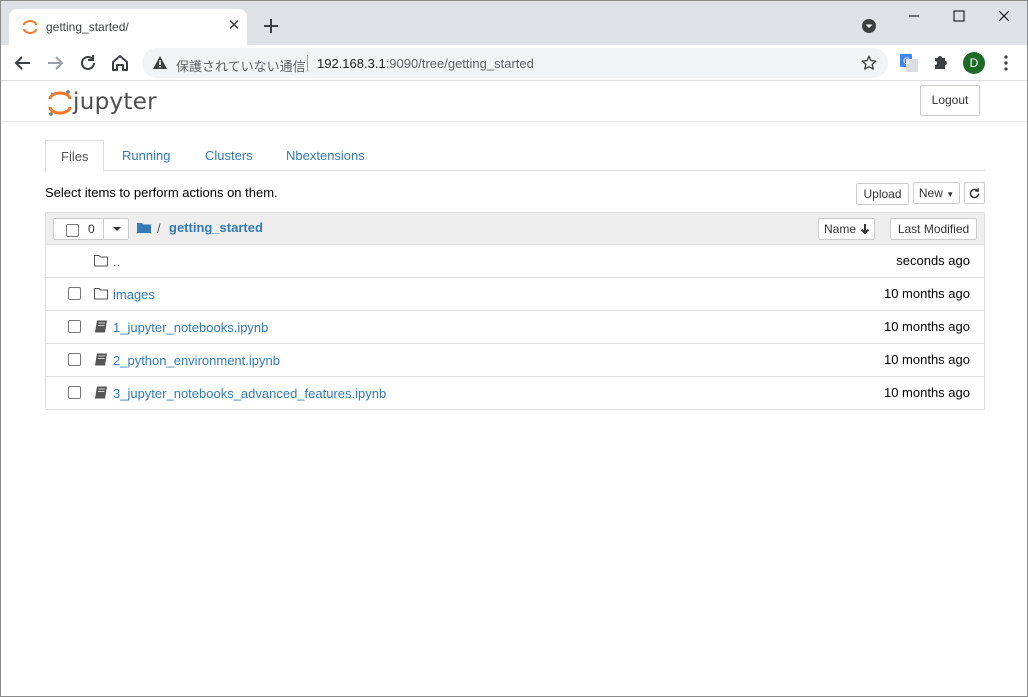 The width and height of the screenshot is (1028, 697). I want to click on selected-count: 0, so click(91, 229).